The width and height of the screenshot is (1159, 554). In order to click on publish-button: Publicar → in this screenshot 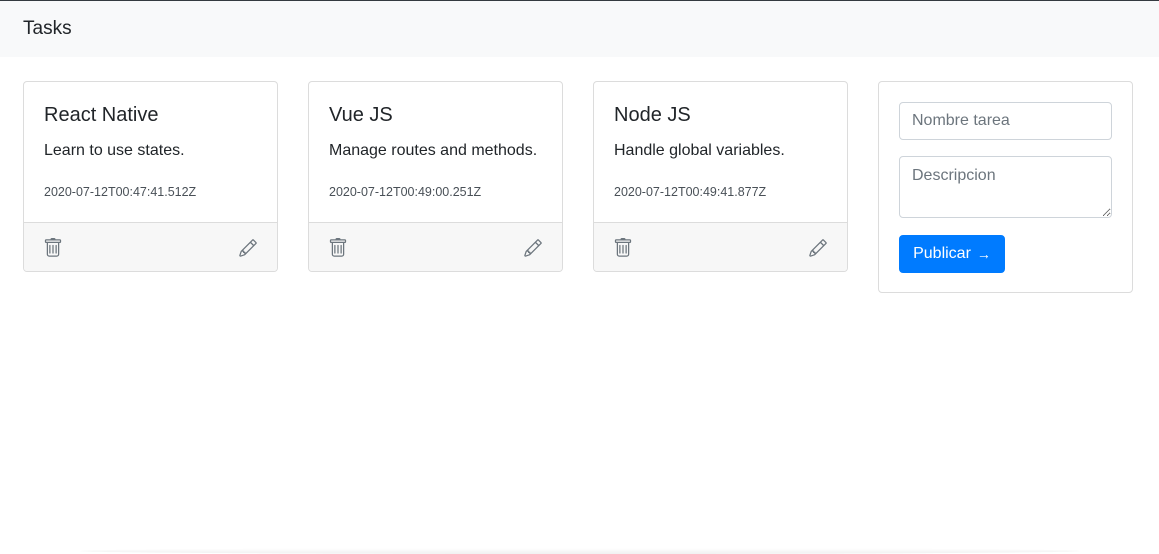, I will do `click(952, 254)`.